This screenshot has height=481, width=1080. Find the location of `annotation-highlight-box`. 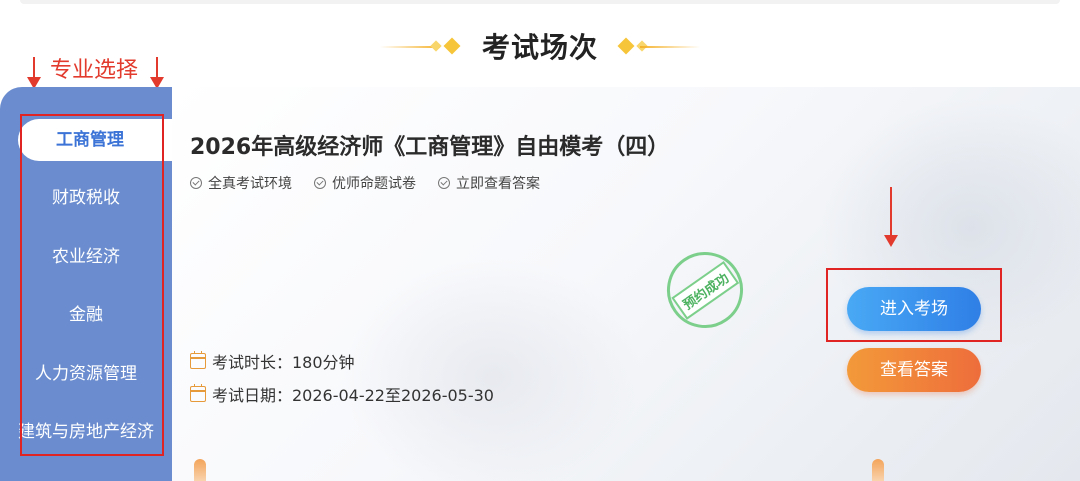

annotation-highlight-box is located at coordinates (92, 285).